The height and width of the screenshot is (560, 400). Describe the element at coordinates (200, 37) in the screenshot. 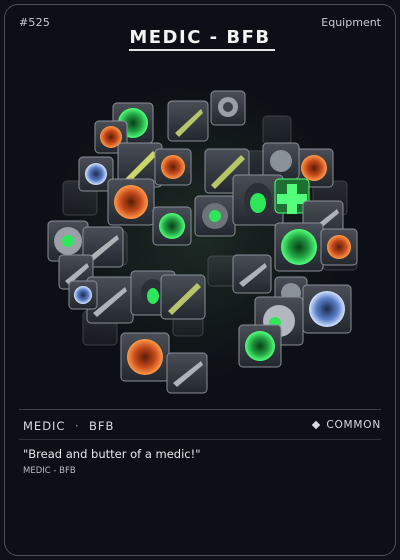

I see `card-title: MEDIC - BFB` at that location.